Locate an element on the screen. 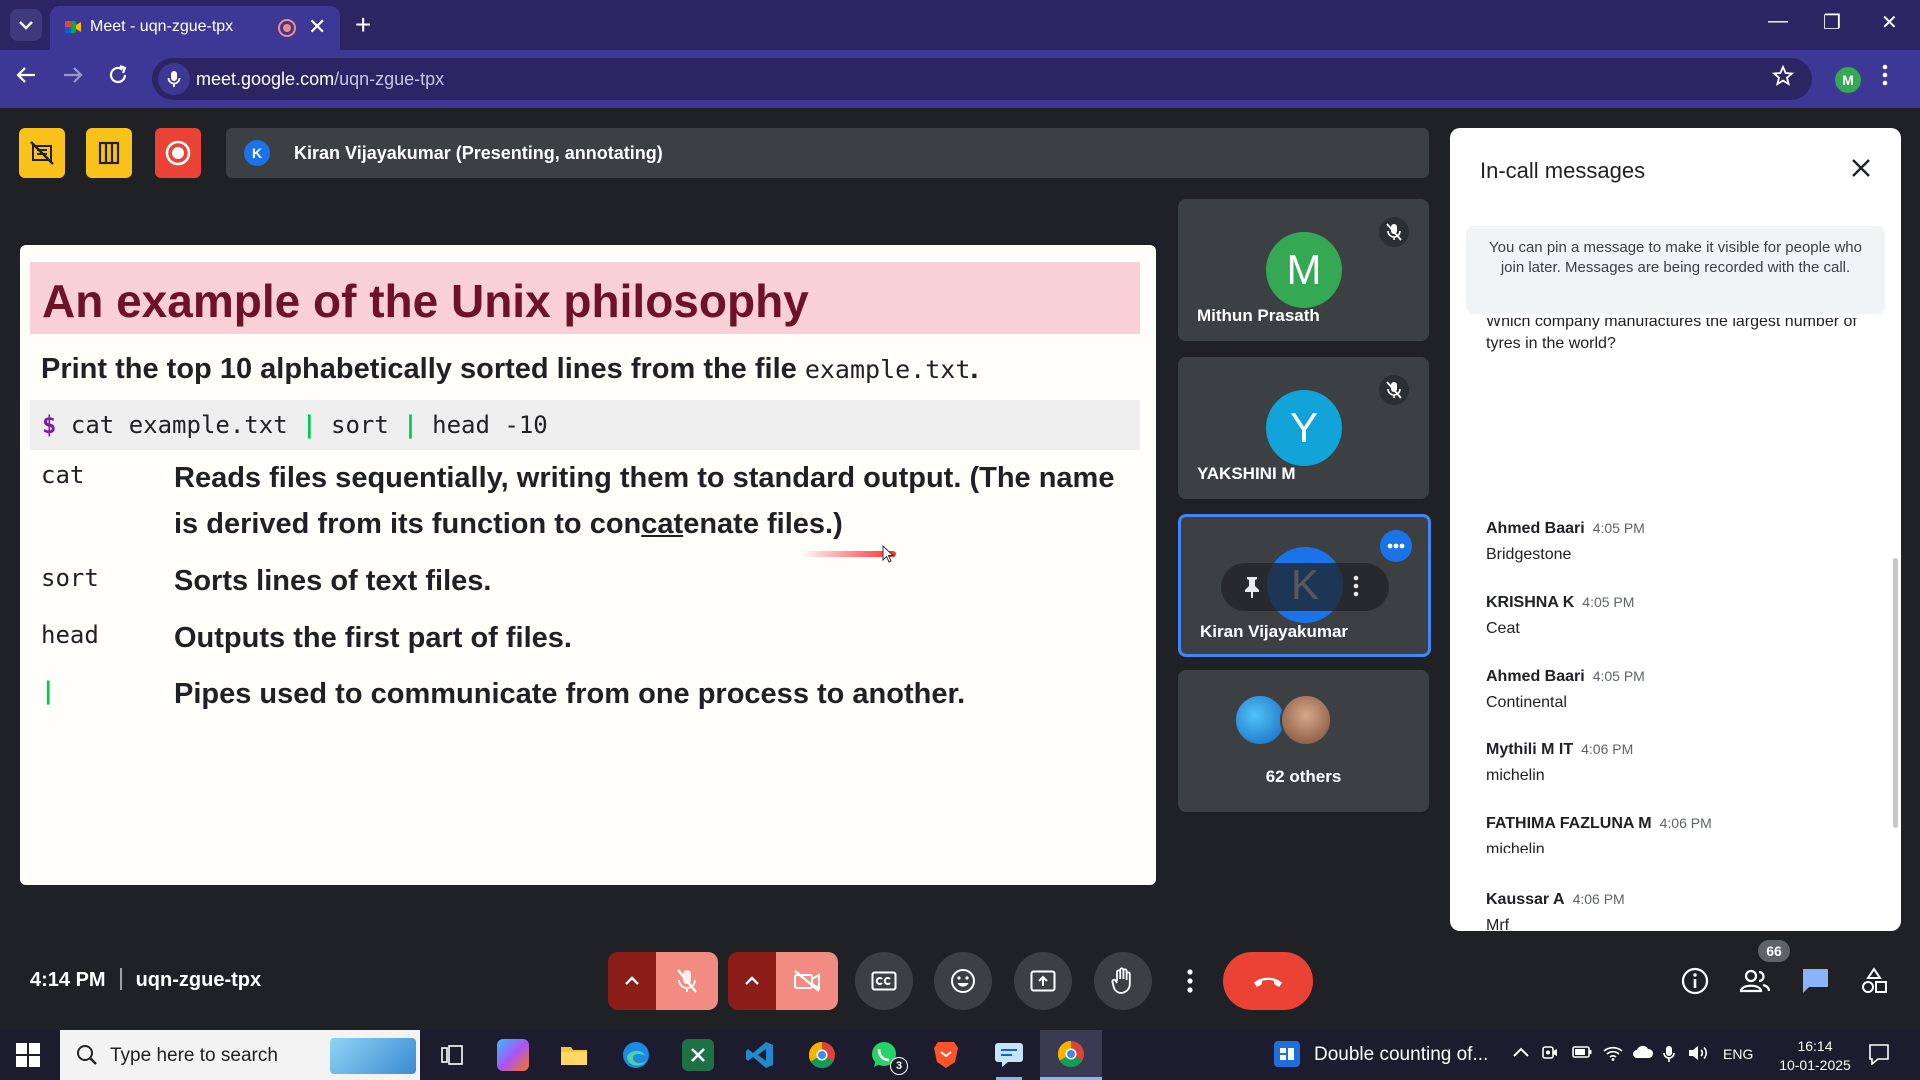 The height and width of the screenshot is (1080, 1920). tab-search-button is located at coordinates (26, 25).